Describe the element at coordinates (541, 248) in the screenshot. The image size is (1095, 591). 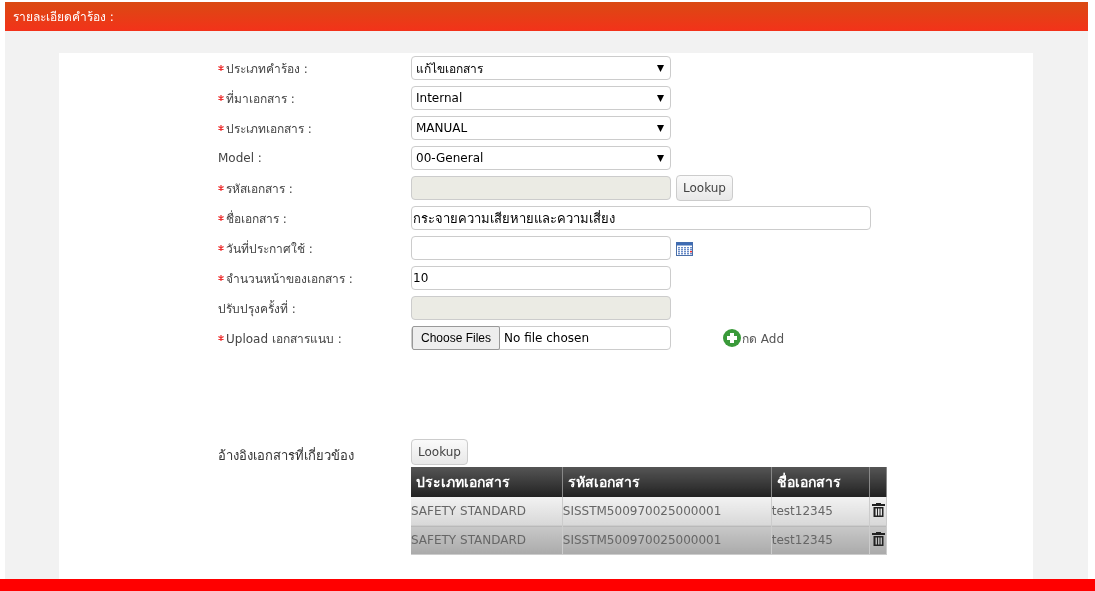
I see `date-field` at that location.